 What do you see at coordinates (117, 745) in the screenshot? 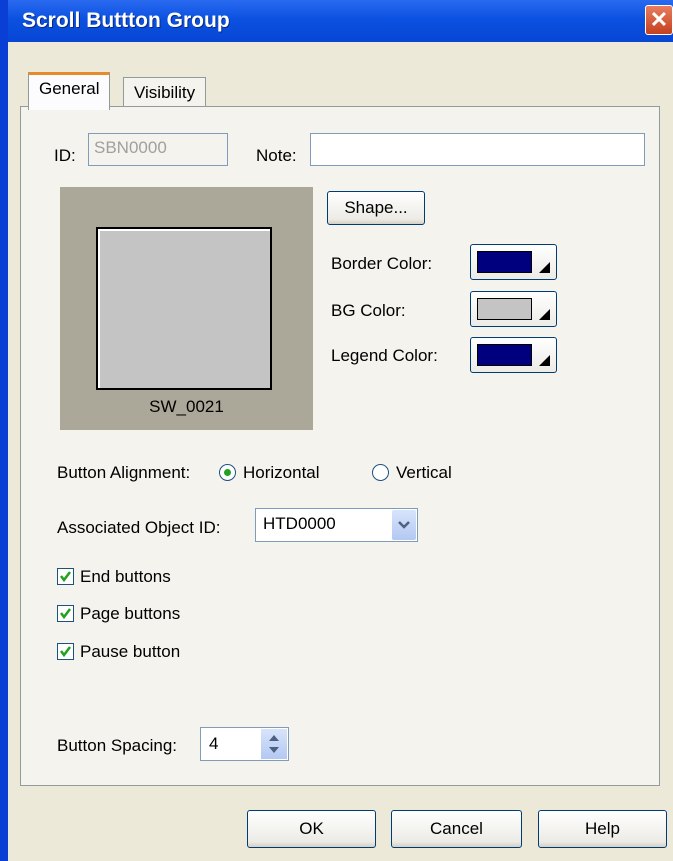
I see `button-spacing-label: Button Spacing:` at bounding box center [117, 745].